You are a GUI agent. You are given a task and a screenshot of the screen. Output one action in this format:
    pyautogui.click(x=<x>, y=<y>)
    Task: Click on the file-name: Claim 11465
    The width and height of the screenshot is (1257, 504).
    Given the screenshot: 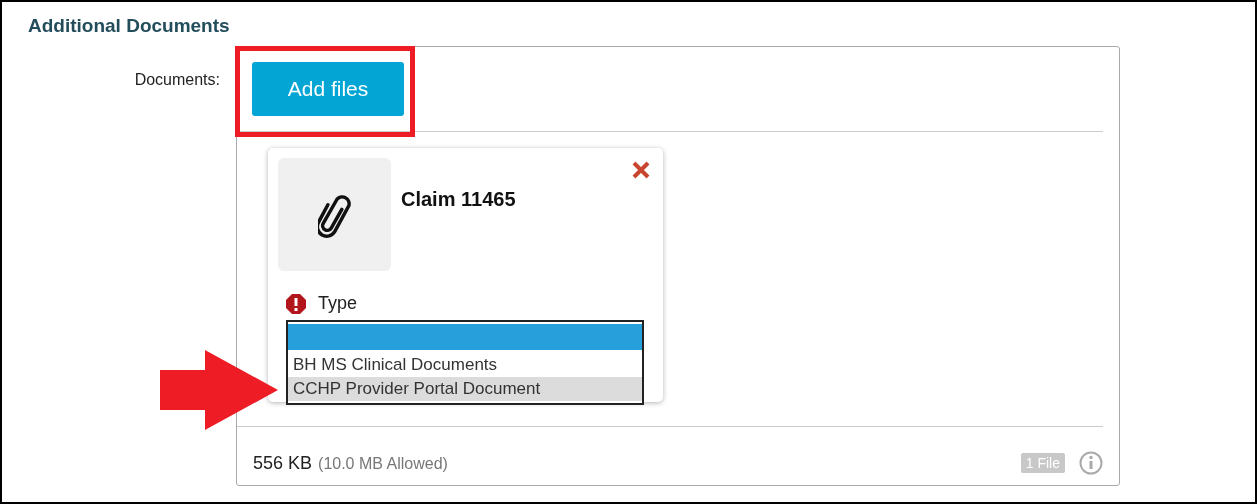 What is the action you would take?
    pyautogui.click(x=458, y=199)
    